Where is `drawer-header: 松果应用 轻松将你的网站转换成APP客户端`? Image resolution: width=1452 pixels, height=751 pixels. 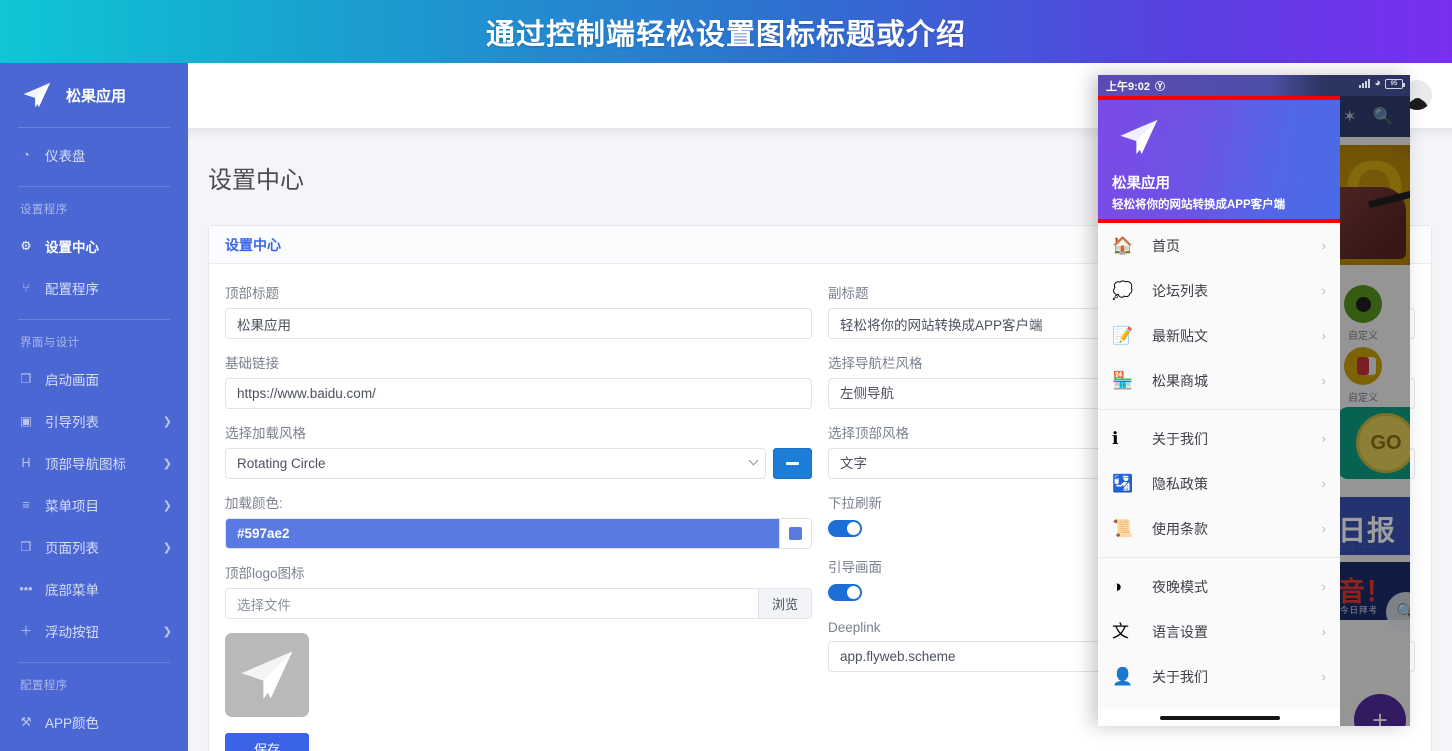 drawer-header: 松果应用 轻松将你的网站转换成APP客户端 is located at coordinates (1219, 159).